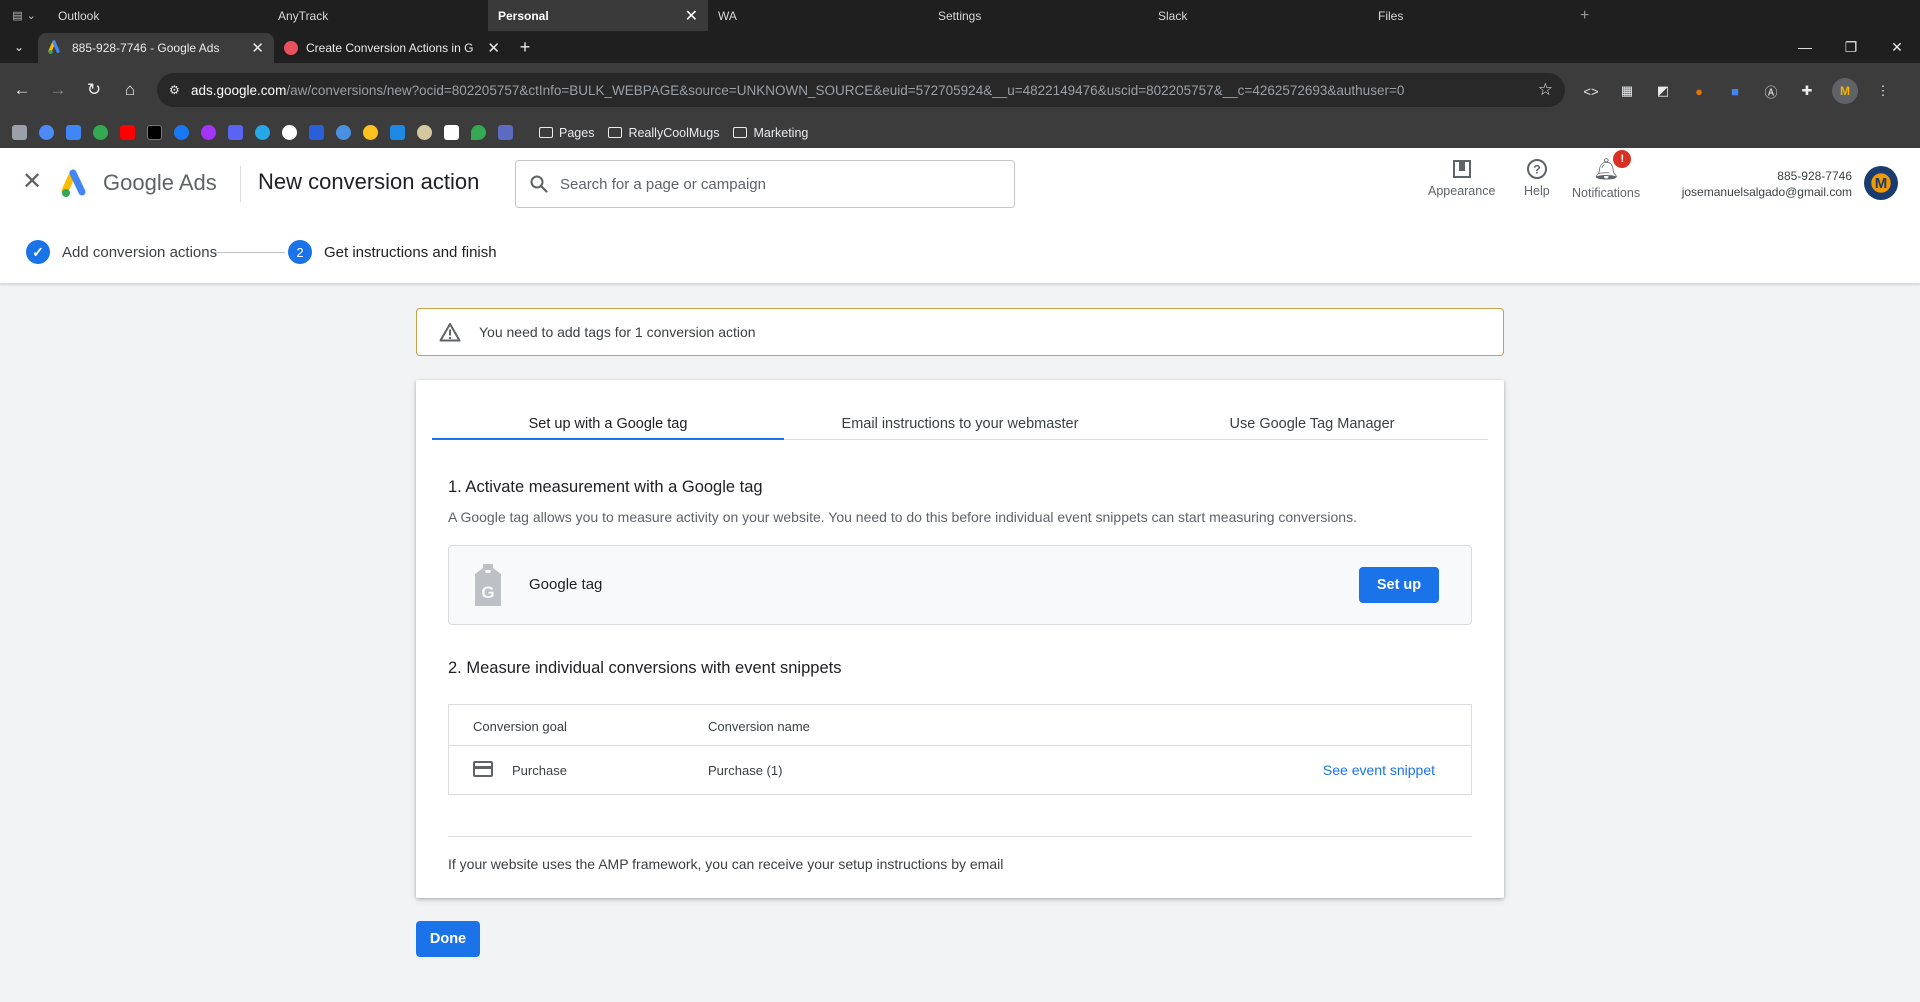  I want to click on tag-assistant-icon: ▦, so click(1627, 91).